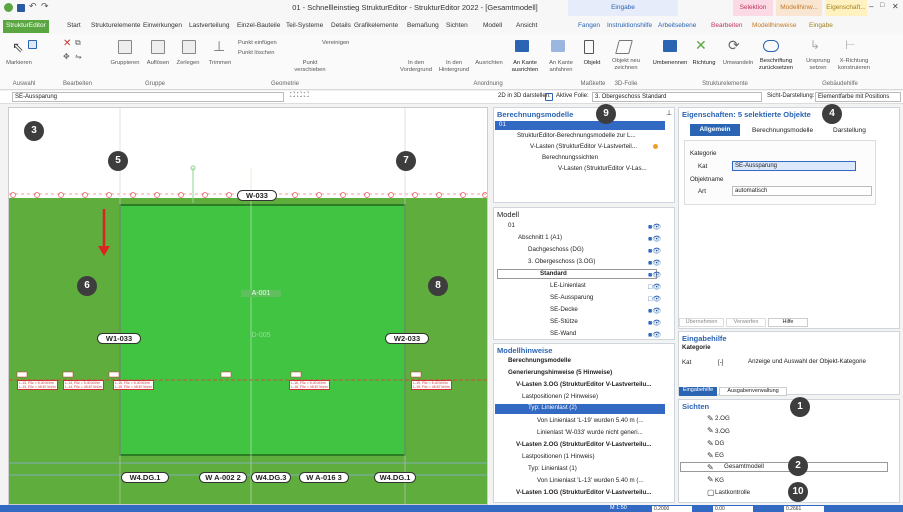 This screenshot has width=903, height=512. What do you see at coordinates (457, 26) in the screenshot?
I see `tab-sichten: Sichten` at bounding box center [457, 26].